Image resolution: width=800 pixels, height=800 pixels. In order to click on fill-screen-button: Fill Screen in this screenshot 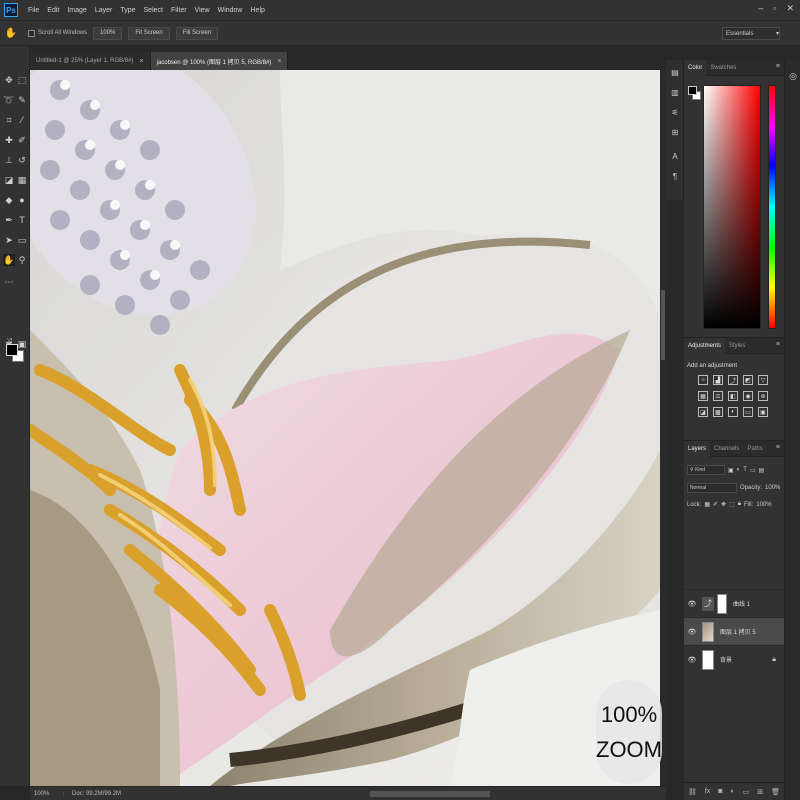, I will do `click(197, 33)`.